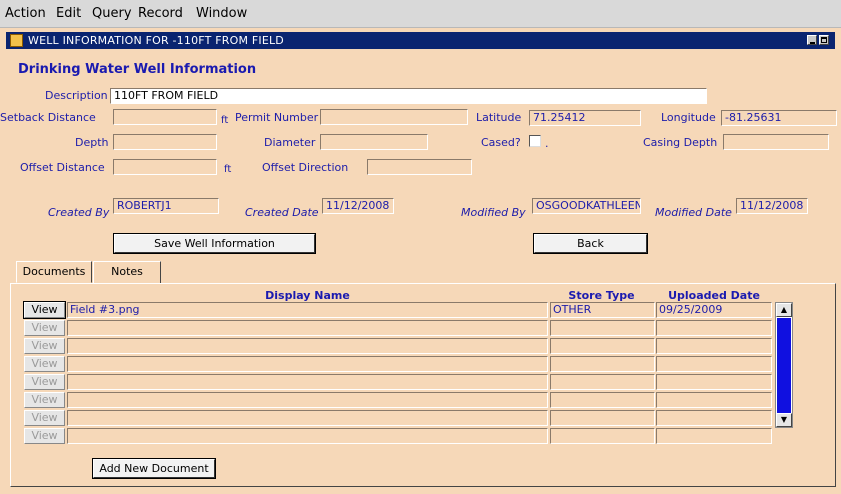 This screenshot has width=841, height=494. Describe the element at coordinates (776, 142) in the screenshot. I see `casing-depth-field` at that location.